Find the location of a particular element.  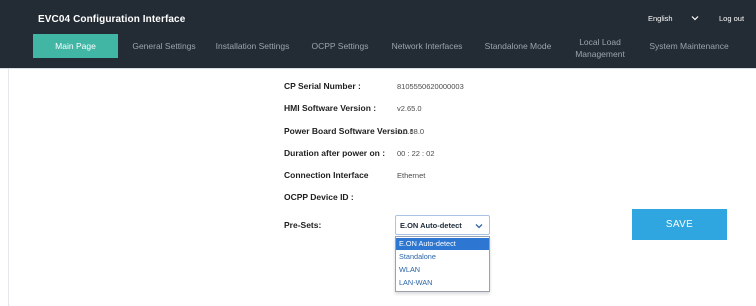

presets-select: E.ON Auto-detect is located at coordinates (442, 225).